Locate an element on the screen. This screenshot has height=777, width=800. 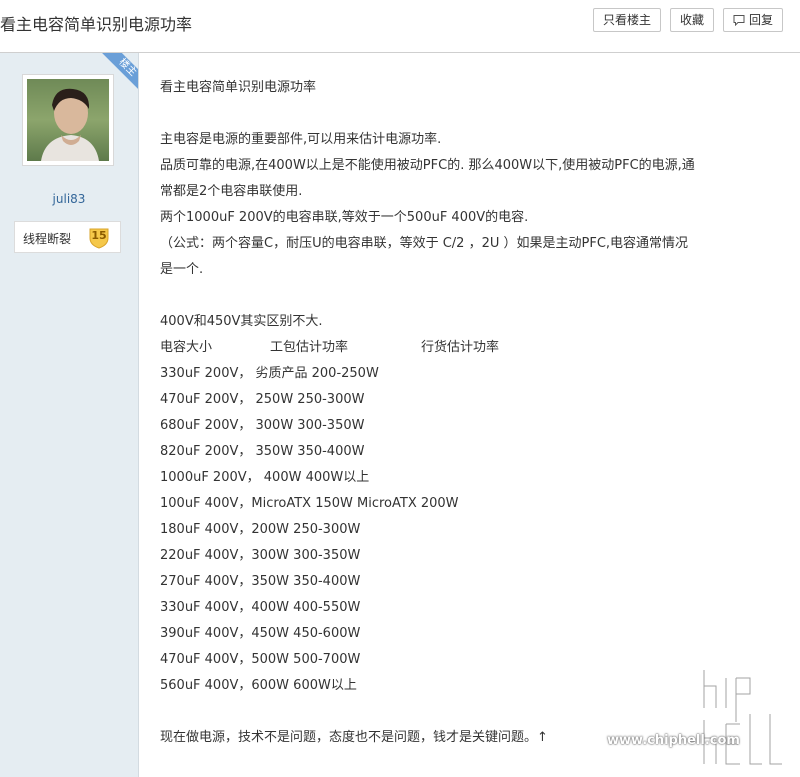
table-row: 180uF 400V，200W 250-300W is located at coordinates (260, 529).